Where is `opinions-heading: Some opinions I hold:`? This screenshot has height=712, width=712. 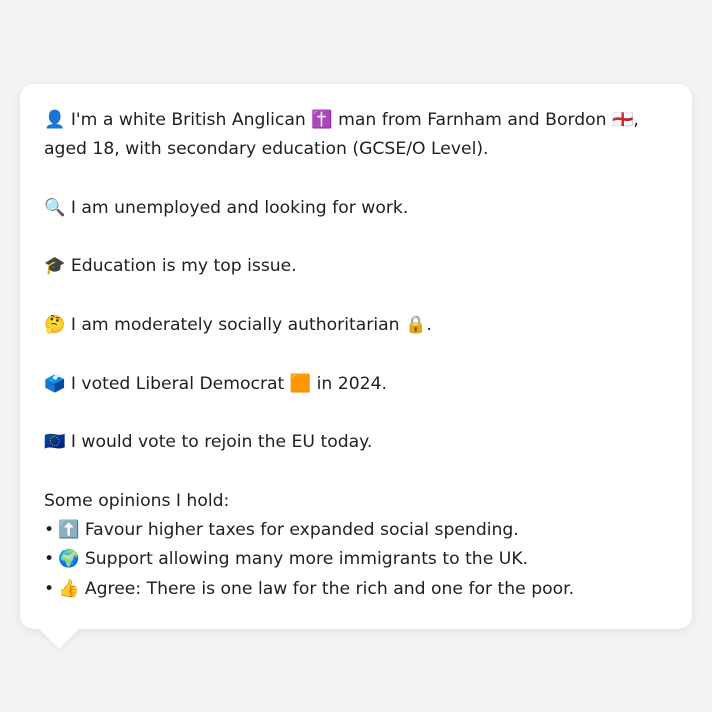 opinions-heading: Some opinions I hold: is located at coordinates (137, 500).